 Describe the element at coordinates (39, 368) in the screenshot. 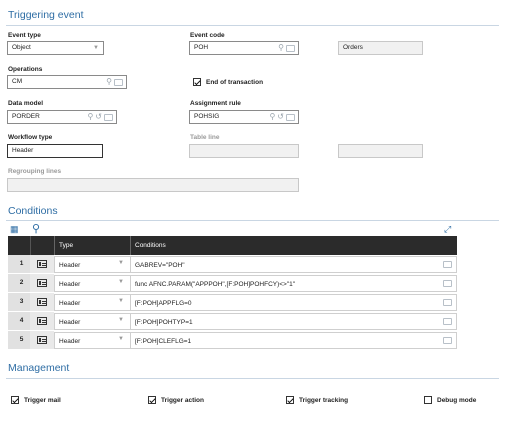

I see `section-title-management: Management` at that location.